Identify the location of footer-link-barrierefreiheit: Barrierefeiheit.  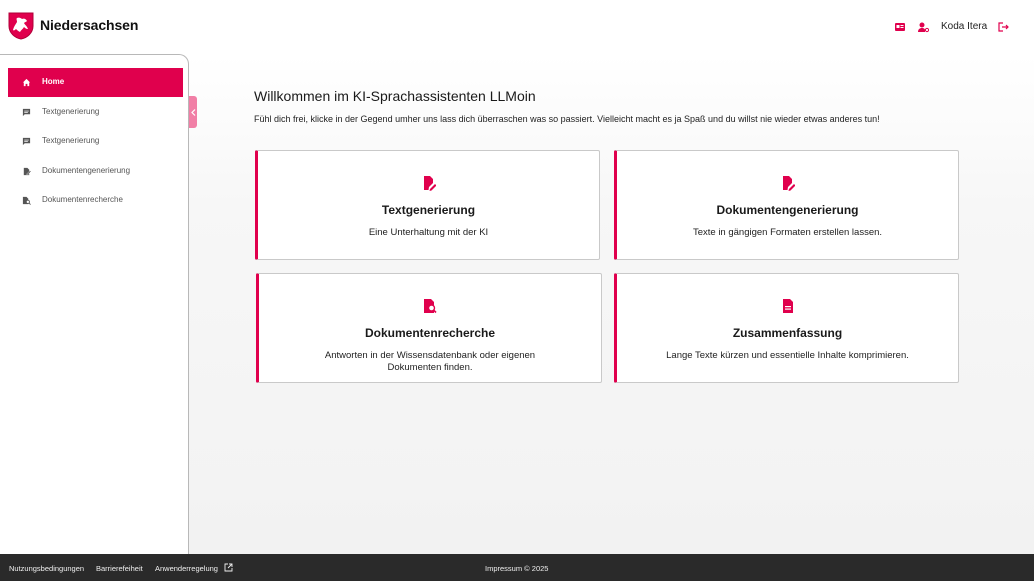
(119, 568).